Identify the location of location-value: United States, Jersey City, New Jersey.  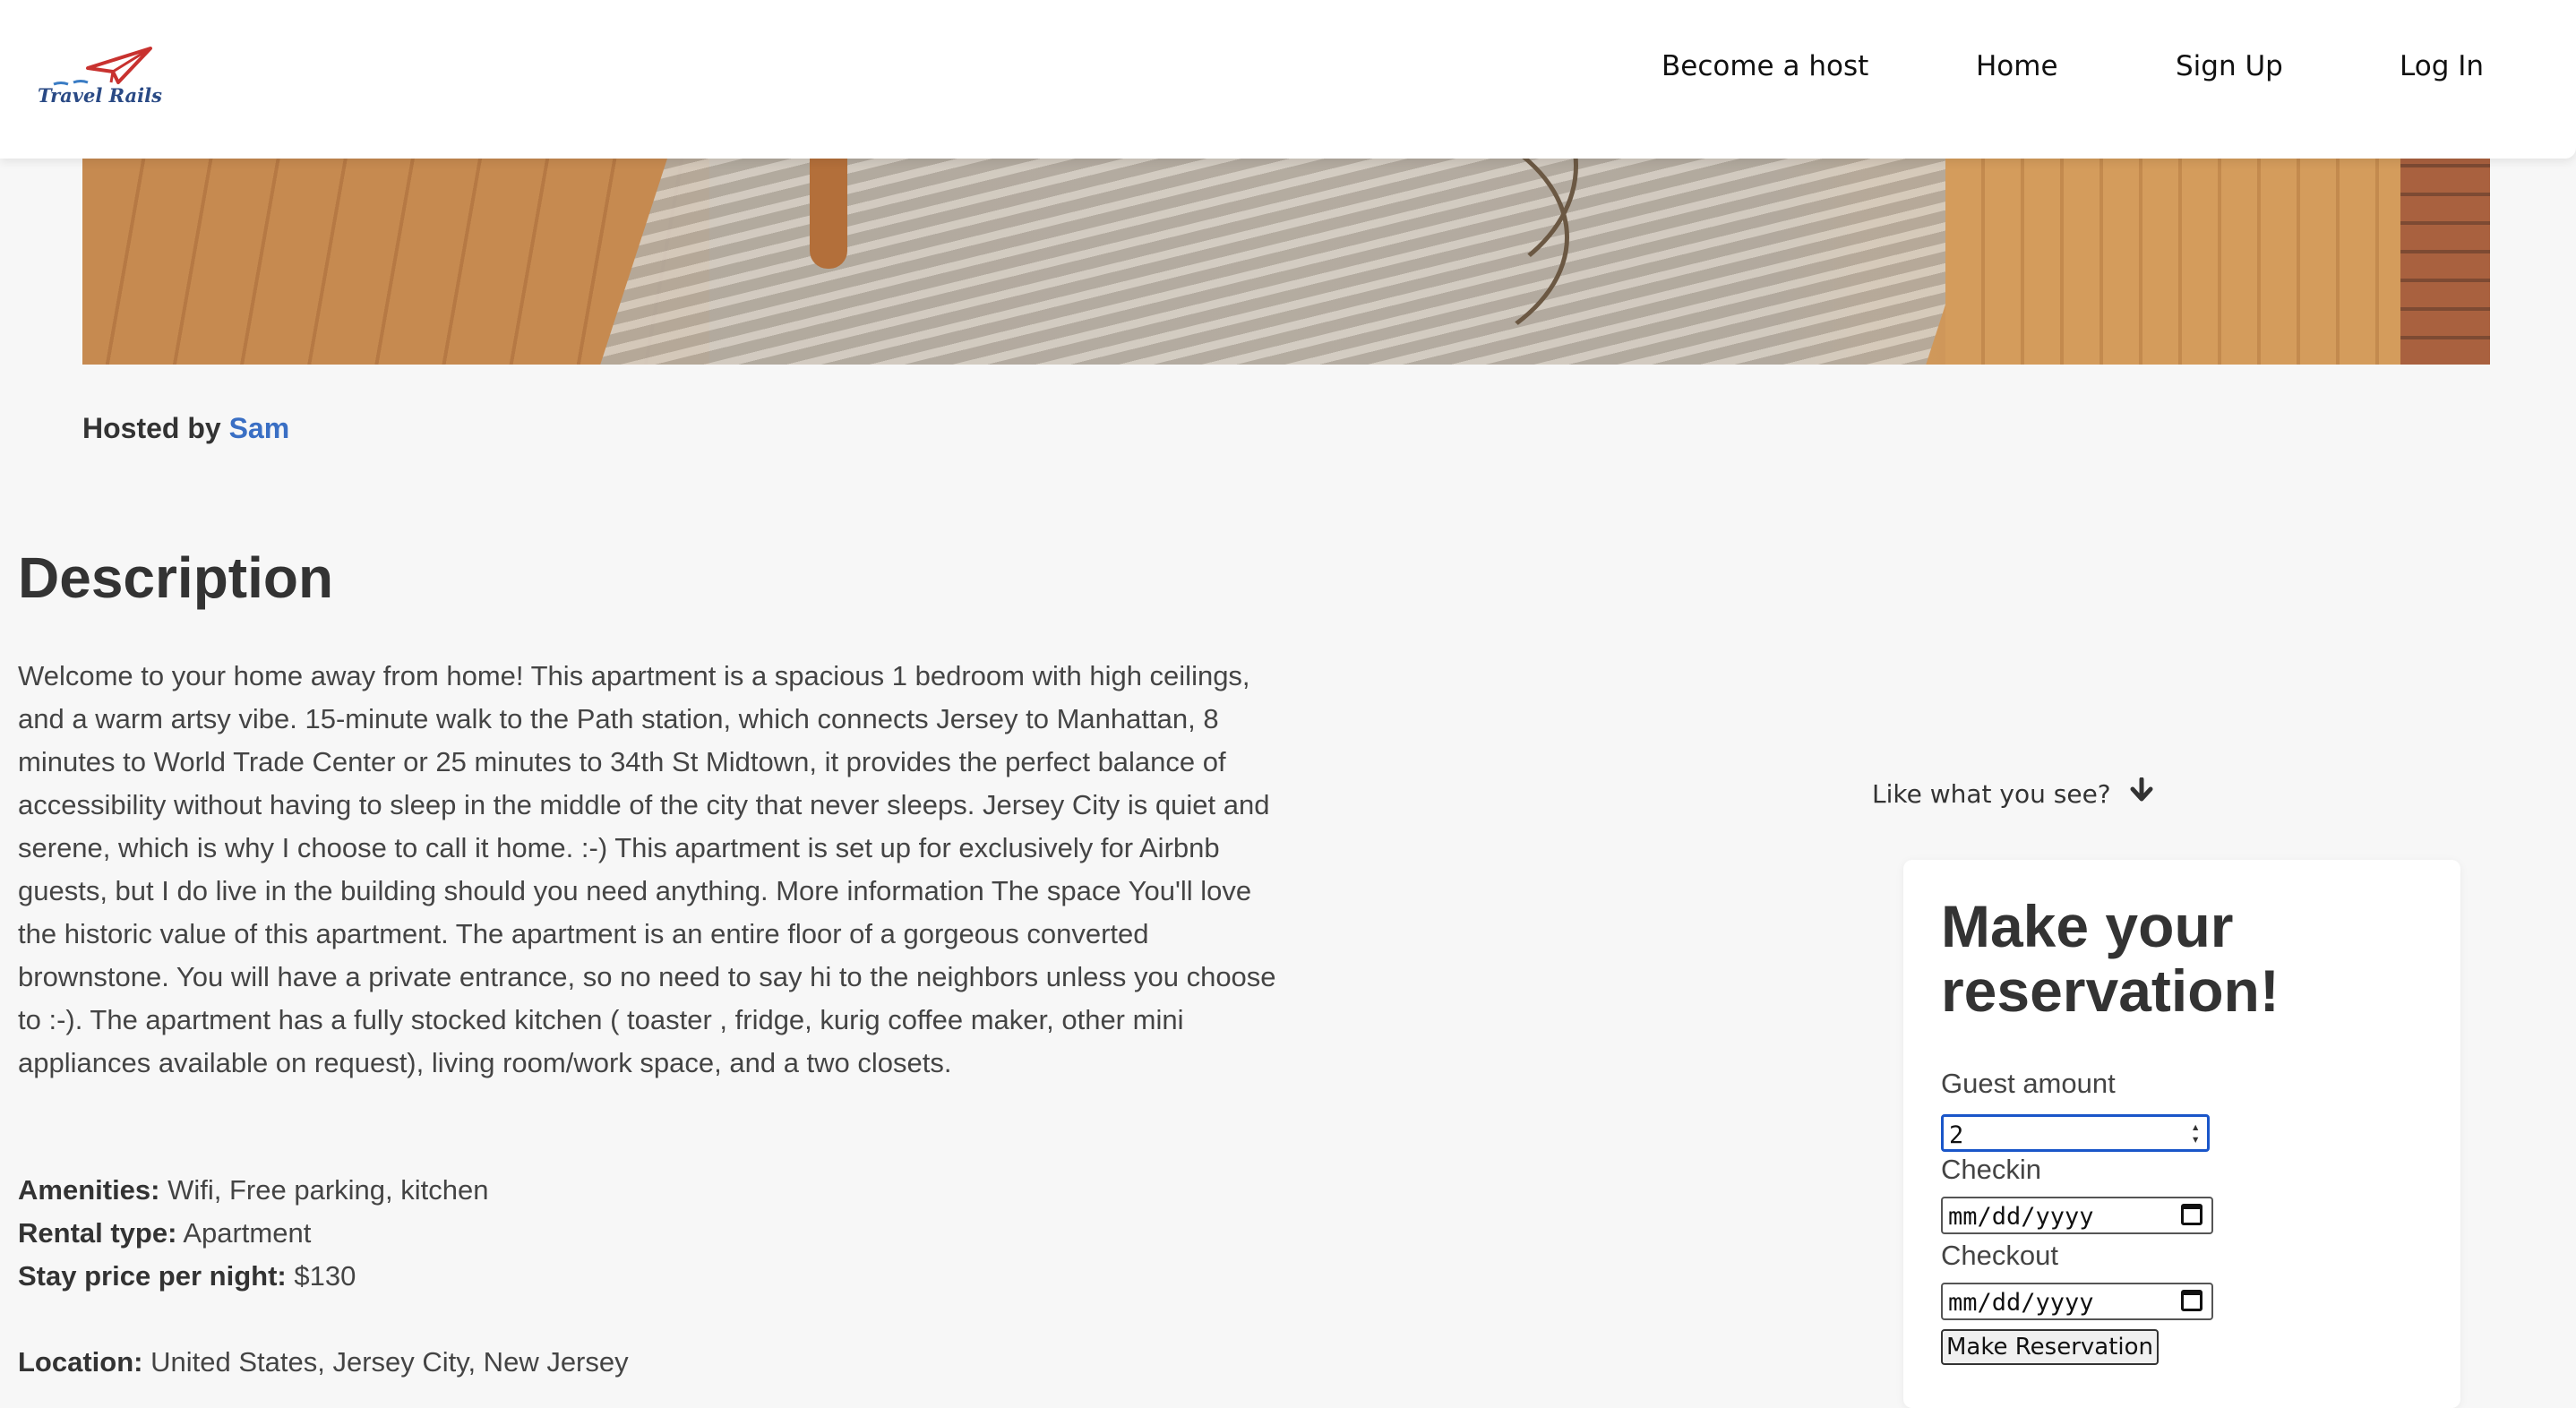
(389, 1362).